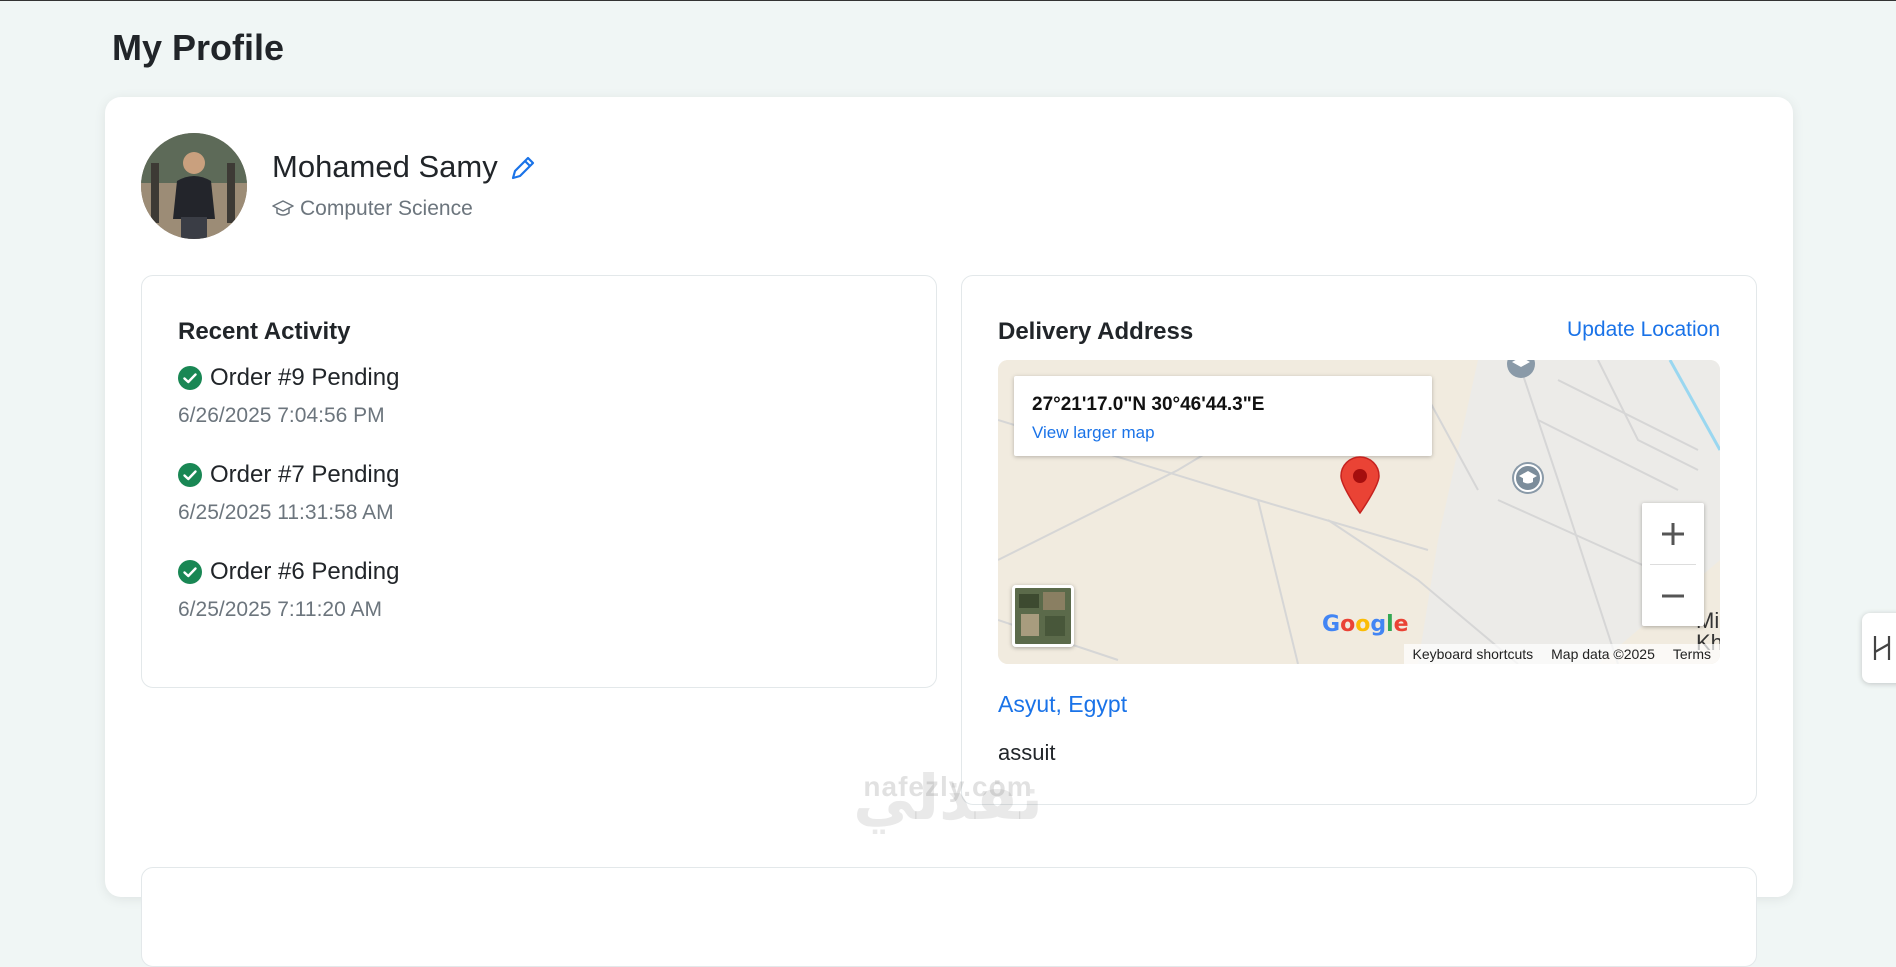 This screenshot has width=1896, height=967. I want to click on city-link: Asyut, Egypt, so click(1062, 704).